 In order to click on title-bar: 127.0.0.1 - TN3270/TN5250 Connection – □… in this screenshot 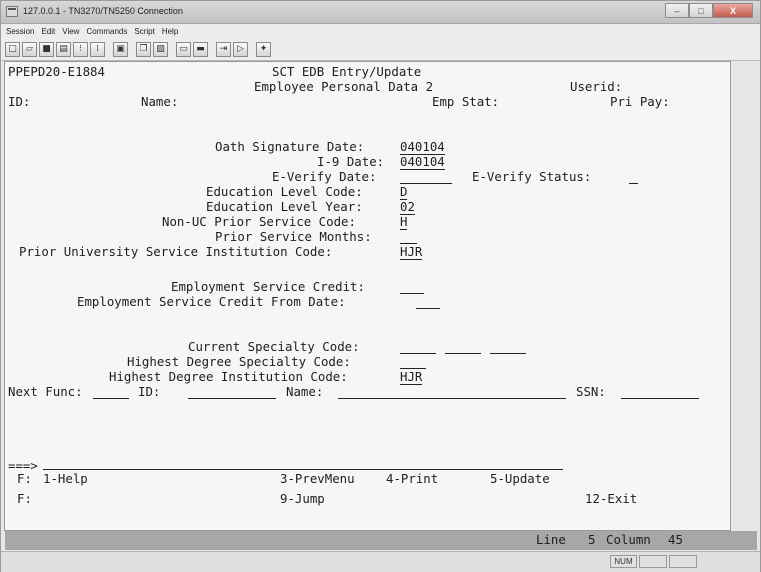, I will do `click(380, 12)`.